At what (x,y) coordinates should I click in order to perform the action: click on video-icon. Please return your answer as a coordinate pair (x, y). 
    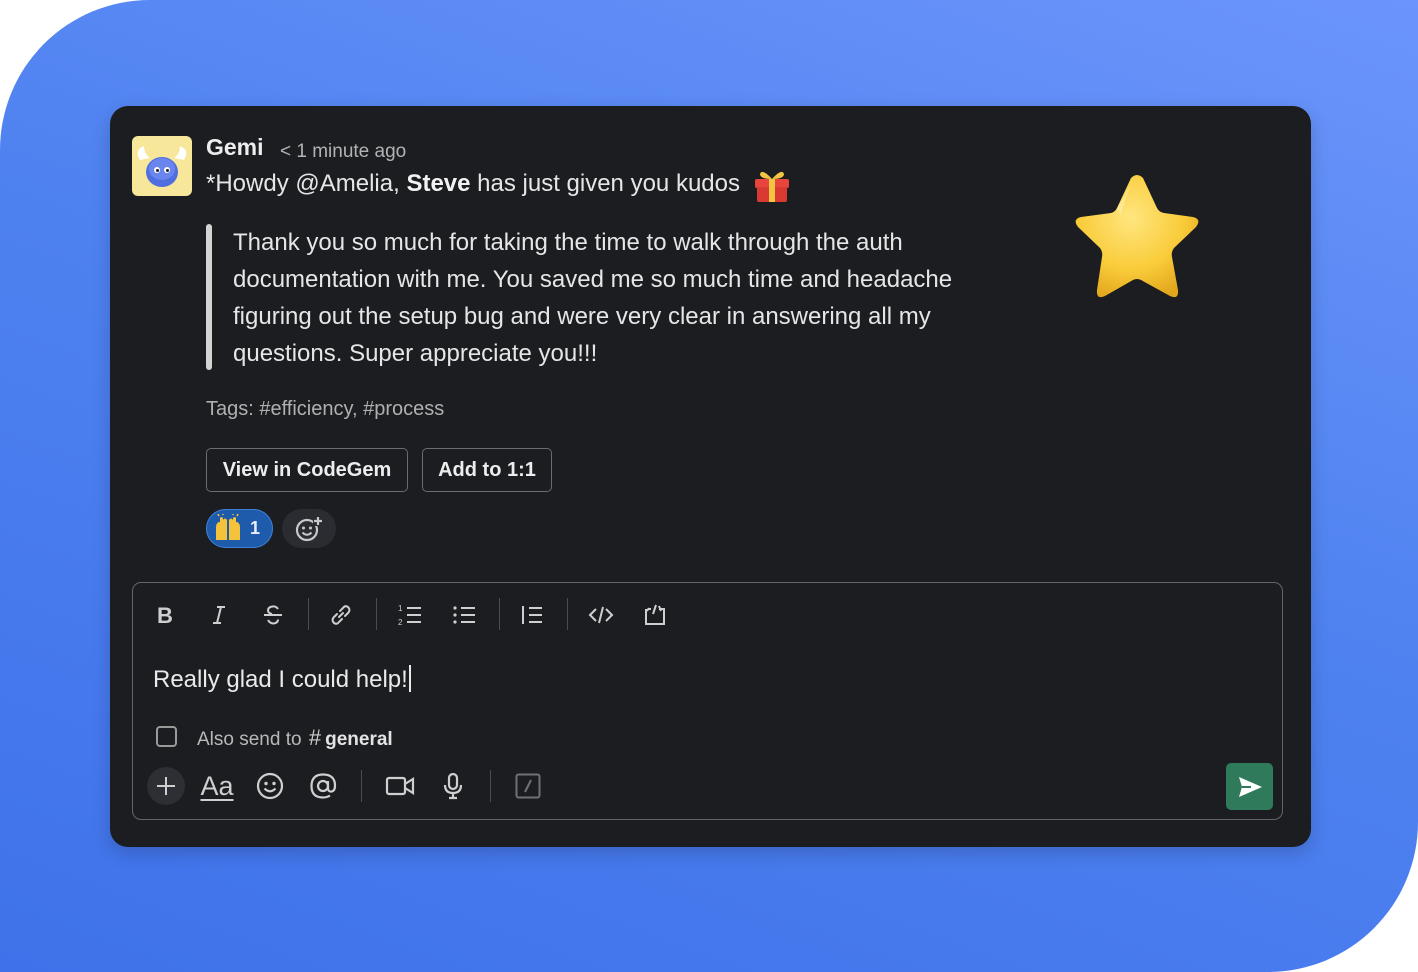
    Looking at the image, I should click on (400, 786).